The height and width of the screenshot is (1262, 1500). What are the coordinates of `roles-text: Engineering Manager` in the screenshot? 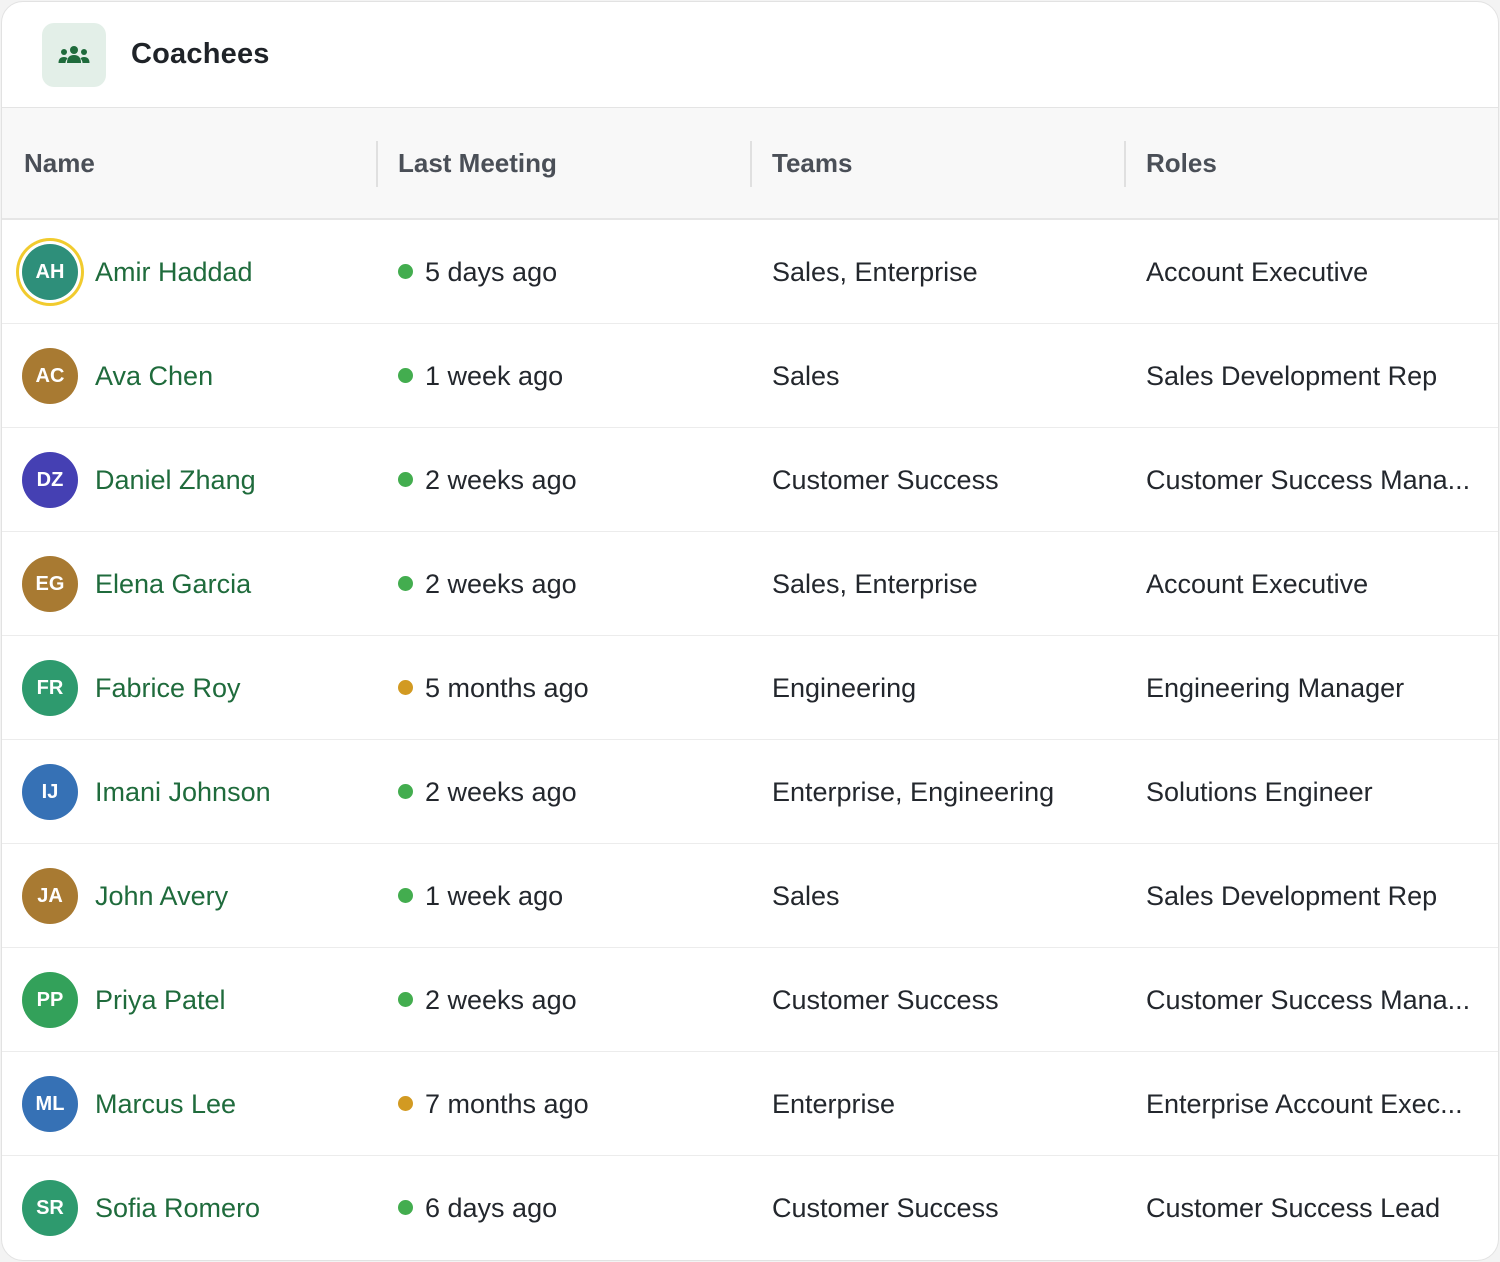 It's located at (1275, 687).